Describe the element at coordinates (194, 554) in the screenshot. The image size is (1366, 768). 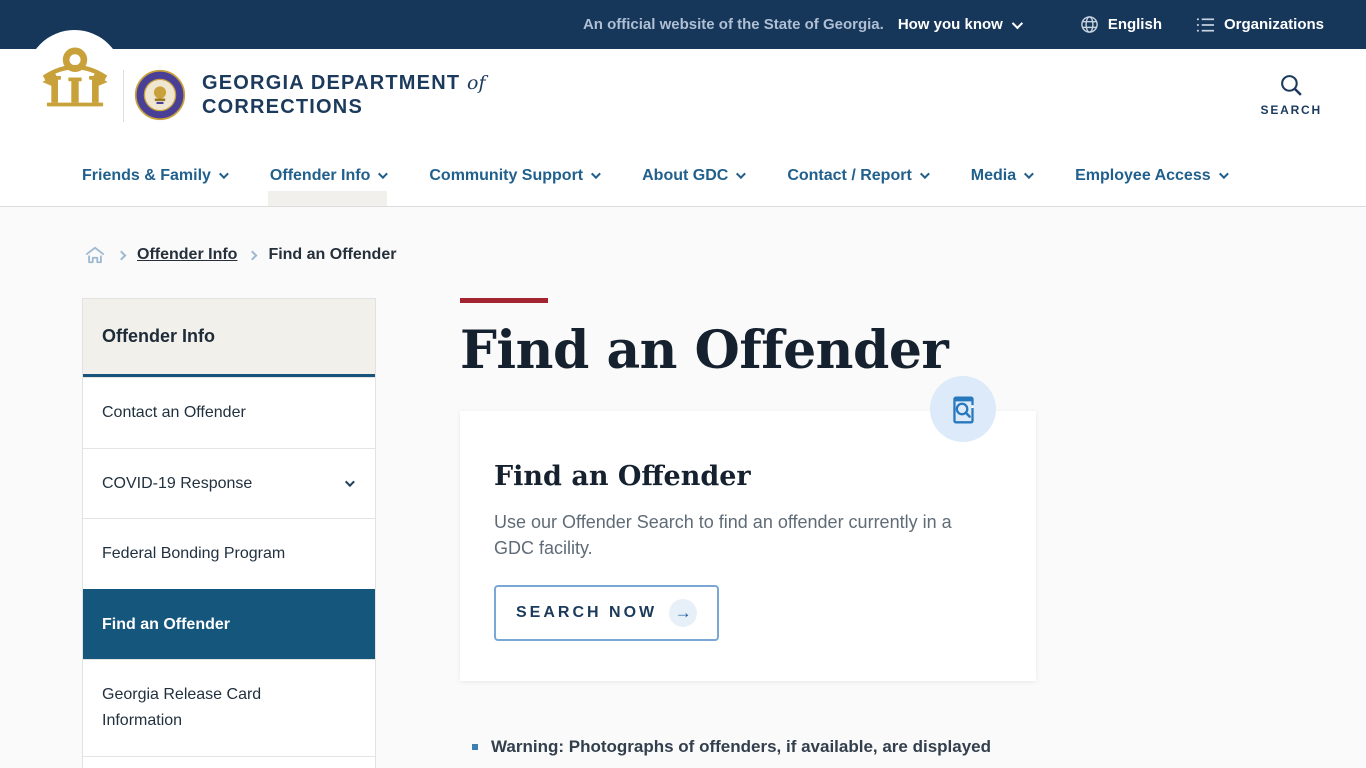
I see `sidebar-item-label: Federal Bonding Program` at that location.